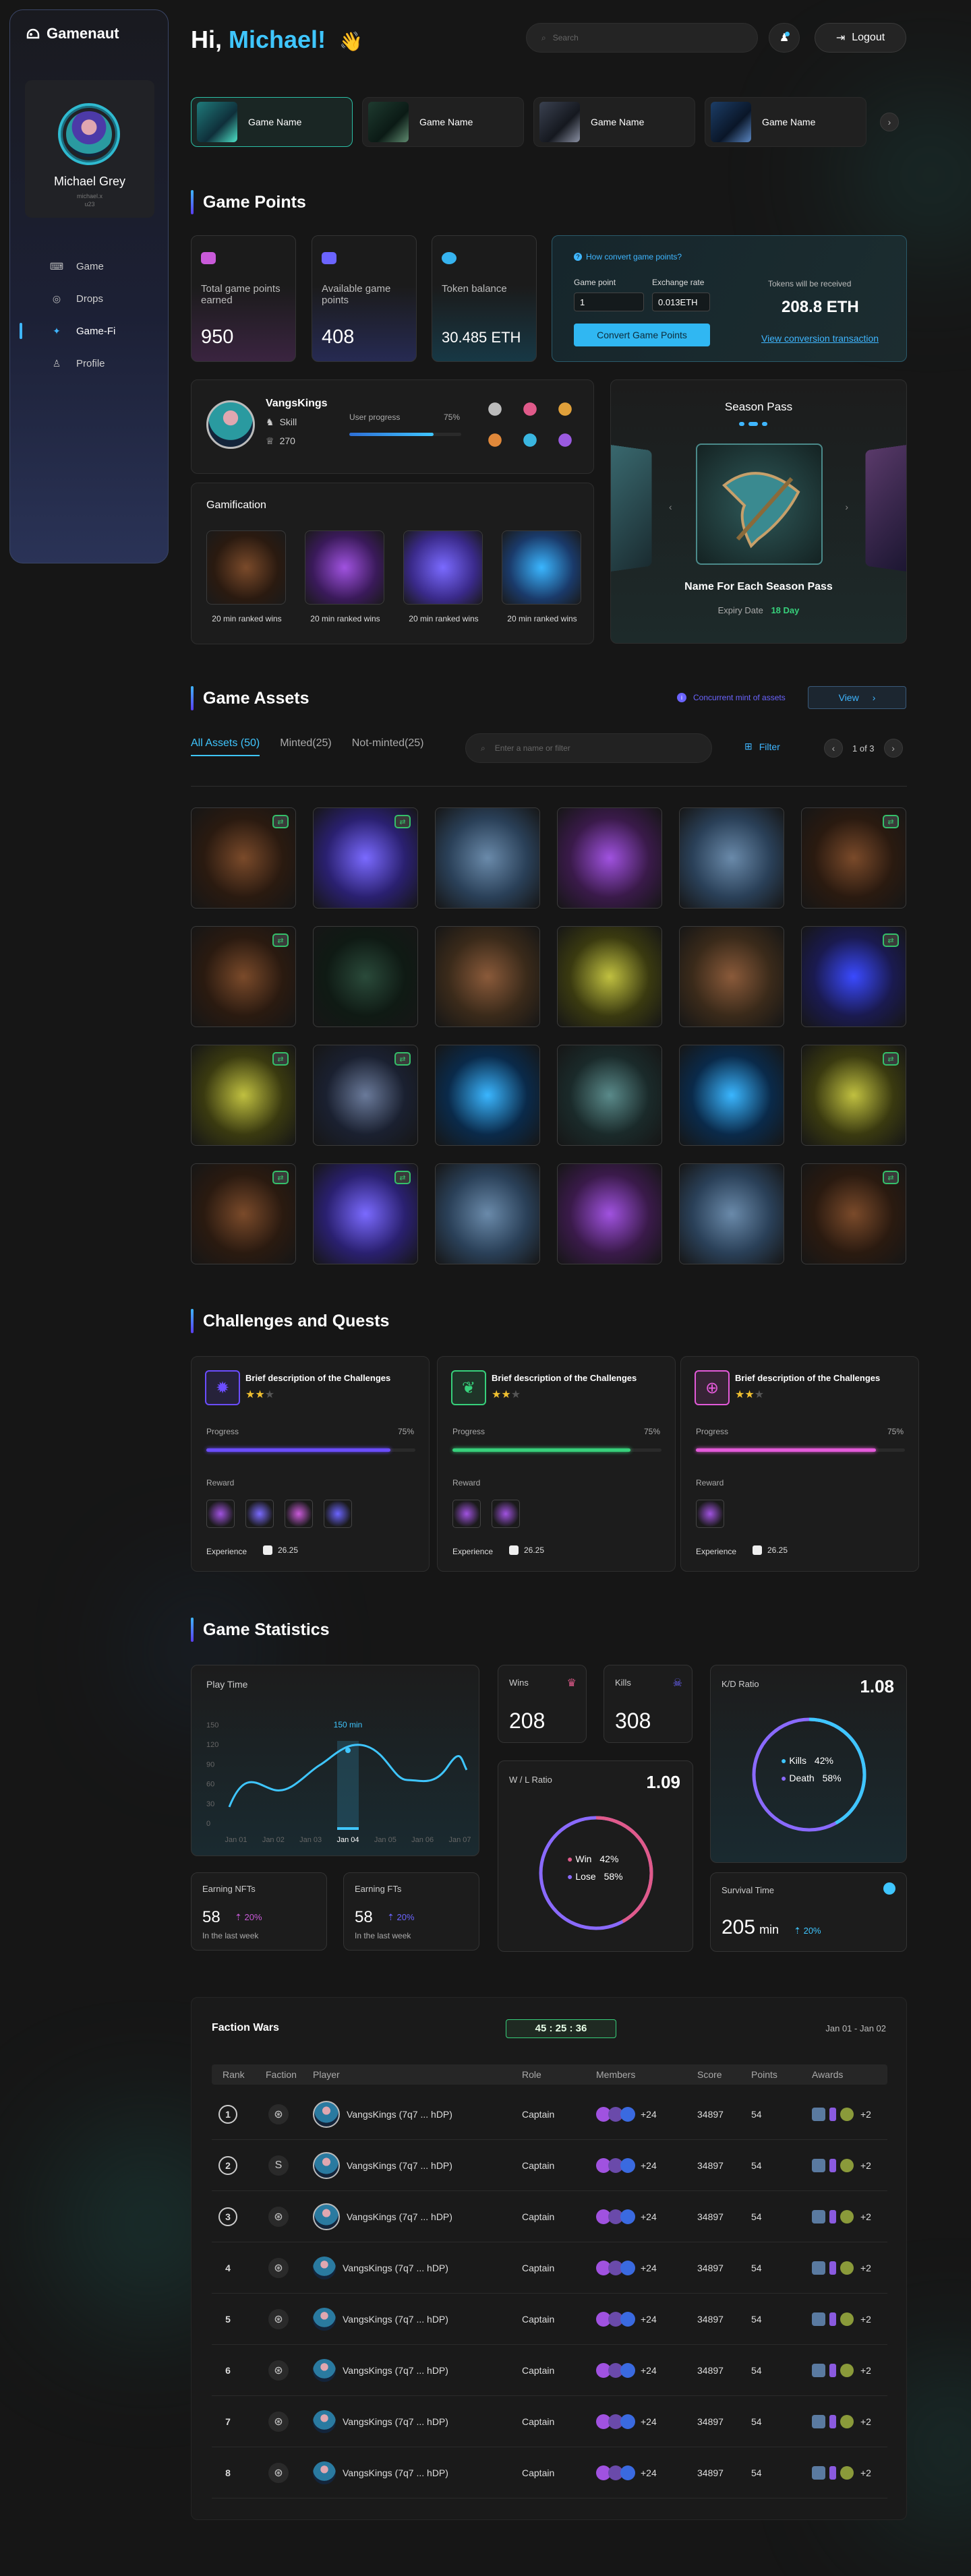  I want to click on convert-points-button: Convert Game Points, so click(642, 335).